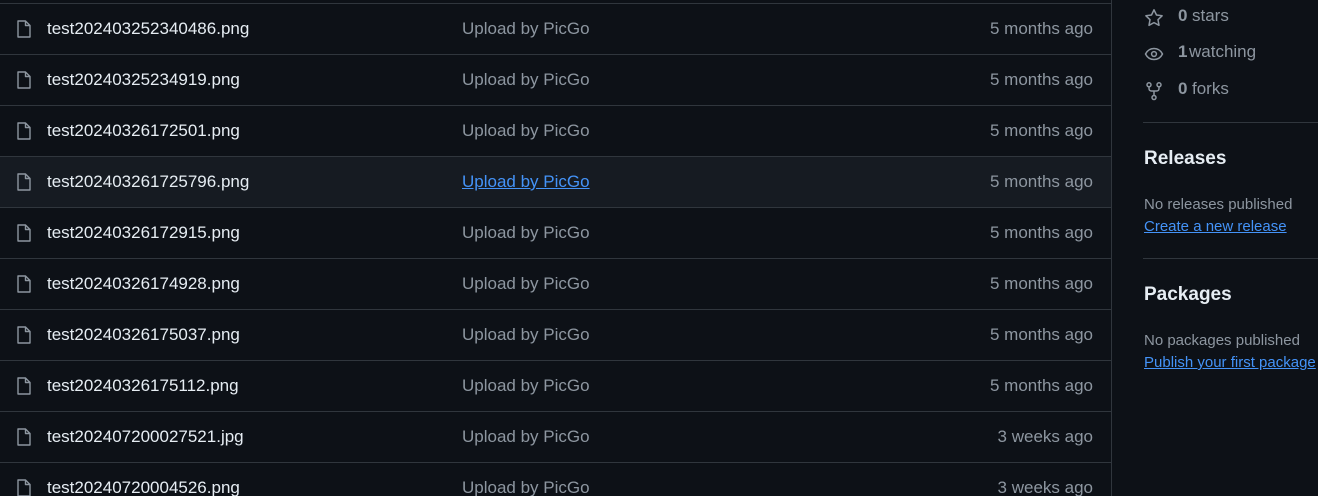  What do you see at coordinates (1223, 51) in the screenshot?
I see `watching-label: watching` at bounding box center [1223, 51].